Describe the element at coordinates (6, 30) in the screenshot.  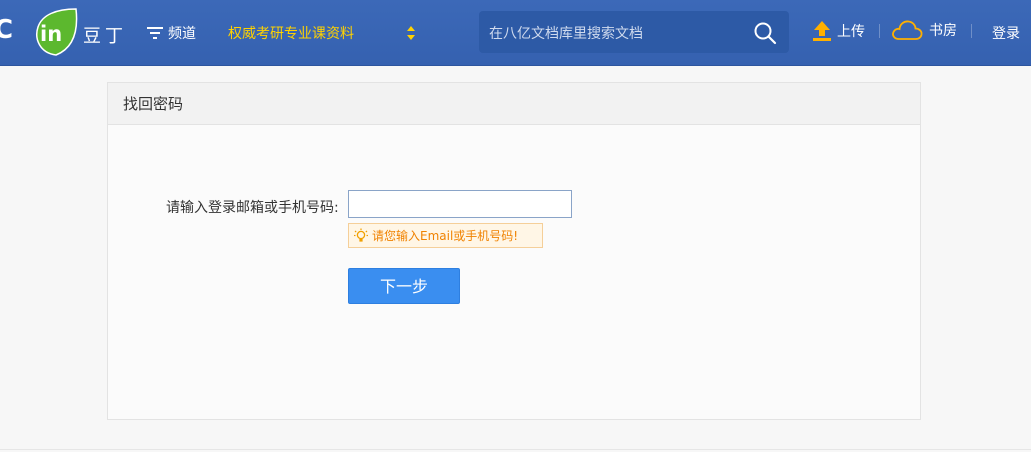
I see `logo-letters: C` at that location.